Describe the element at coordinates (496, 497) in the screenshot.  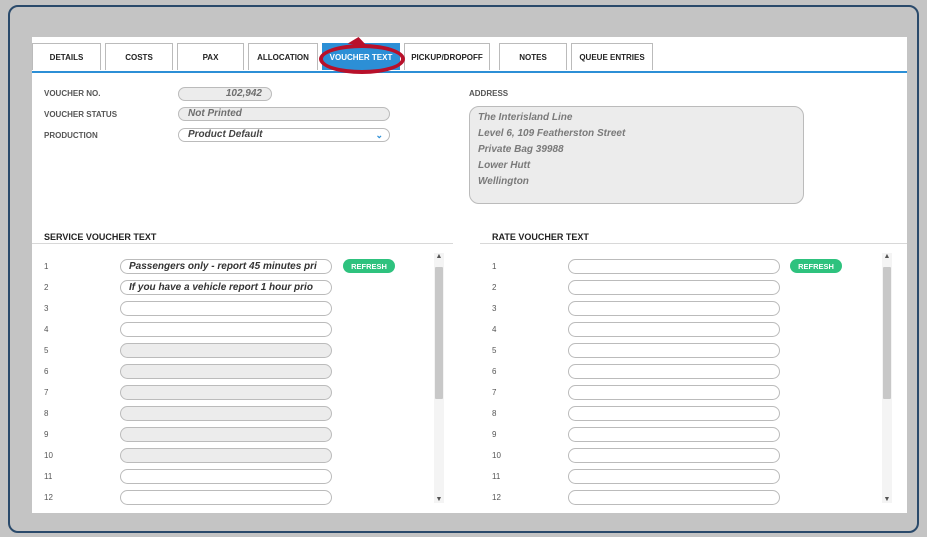
I see `rate-row-number: 12` at that location.